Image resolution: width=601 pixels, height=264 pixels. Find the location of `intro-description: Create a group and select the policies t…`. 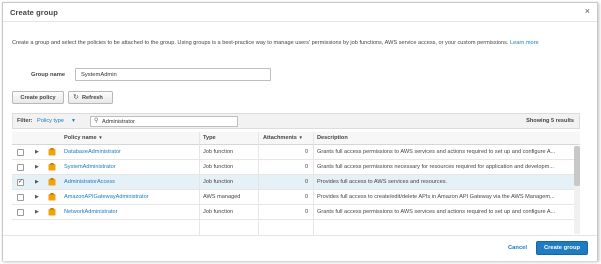

intro-description: Create a group and select the policies t… is located at coordinates (260, 43).